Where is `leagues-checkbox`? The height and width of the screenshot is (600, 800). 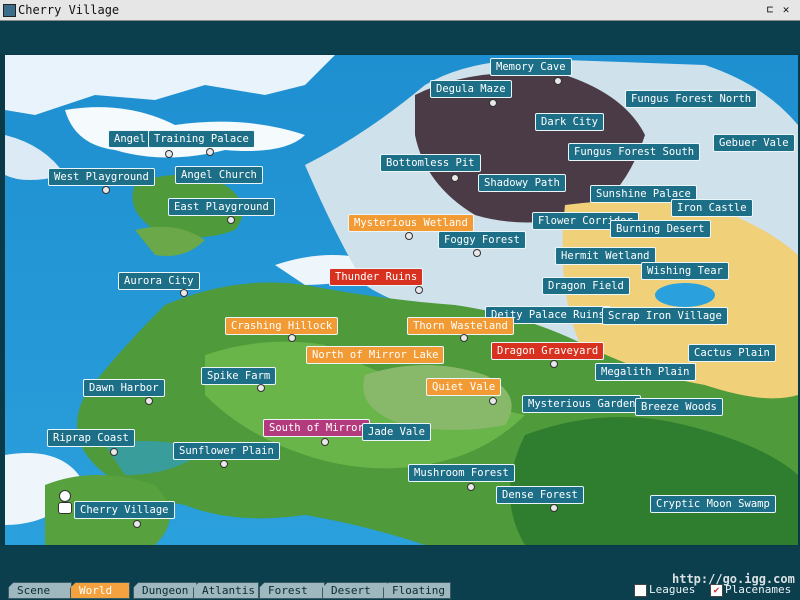 leagues-checkbox is located at coordinates (640, 590).